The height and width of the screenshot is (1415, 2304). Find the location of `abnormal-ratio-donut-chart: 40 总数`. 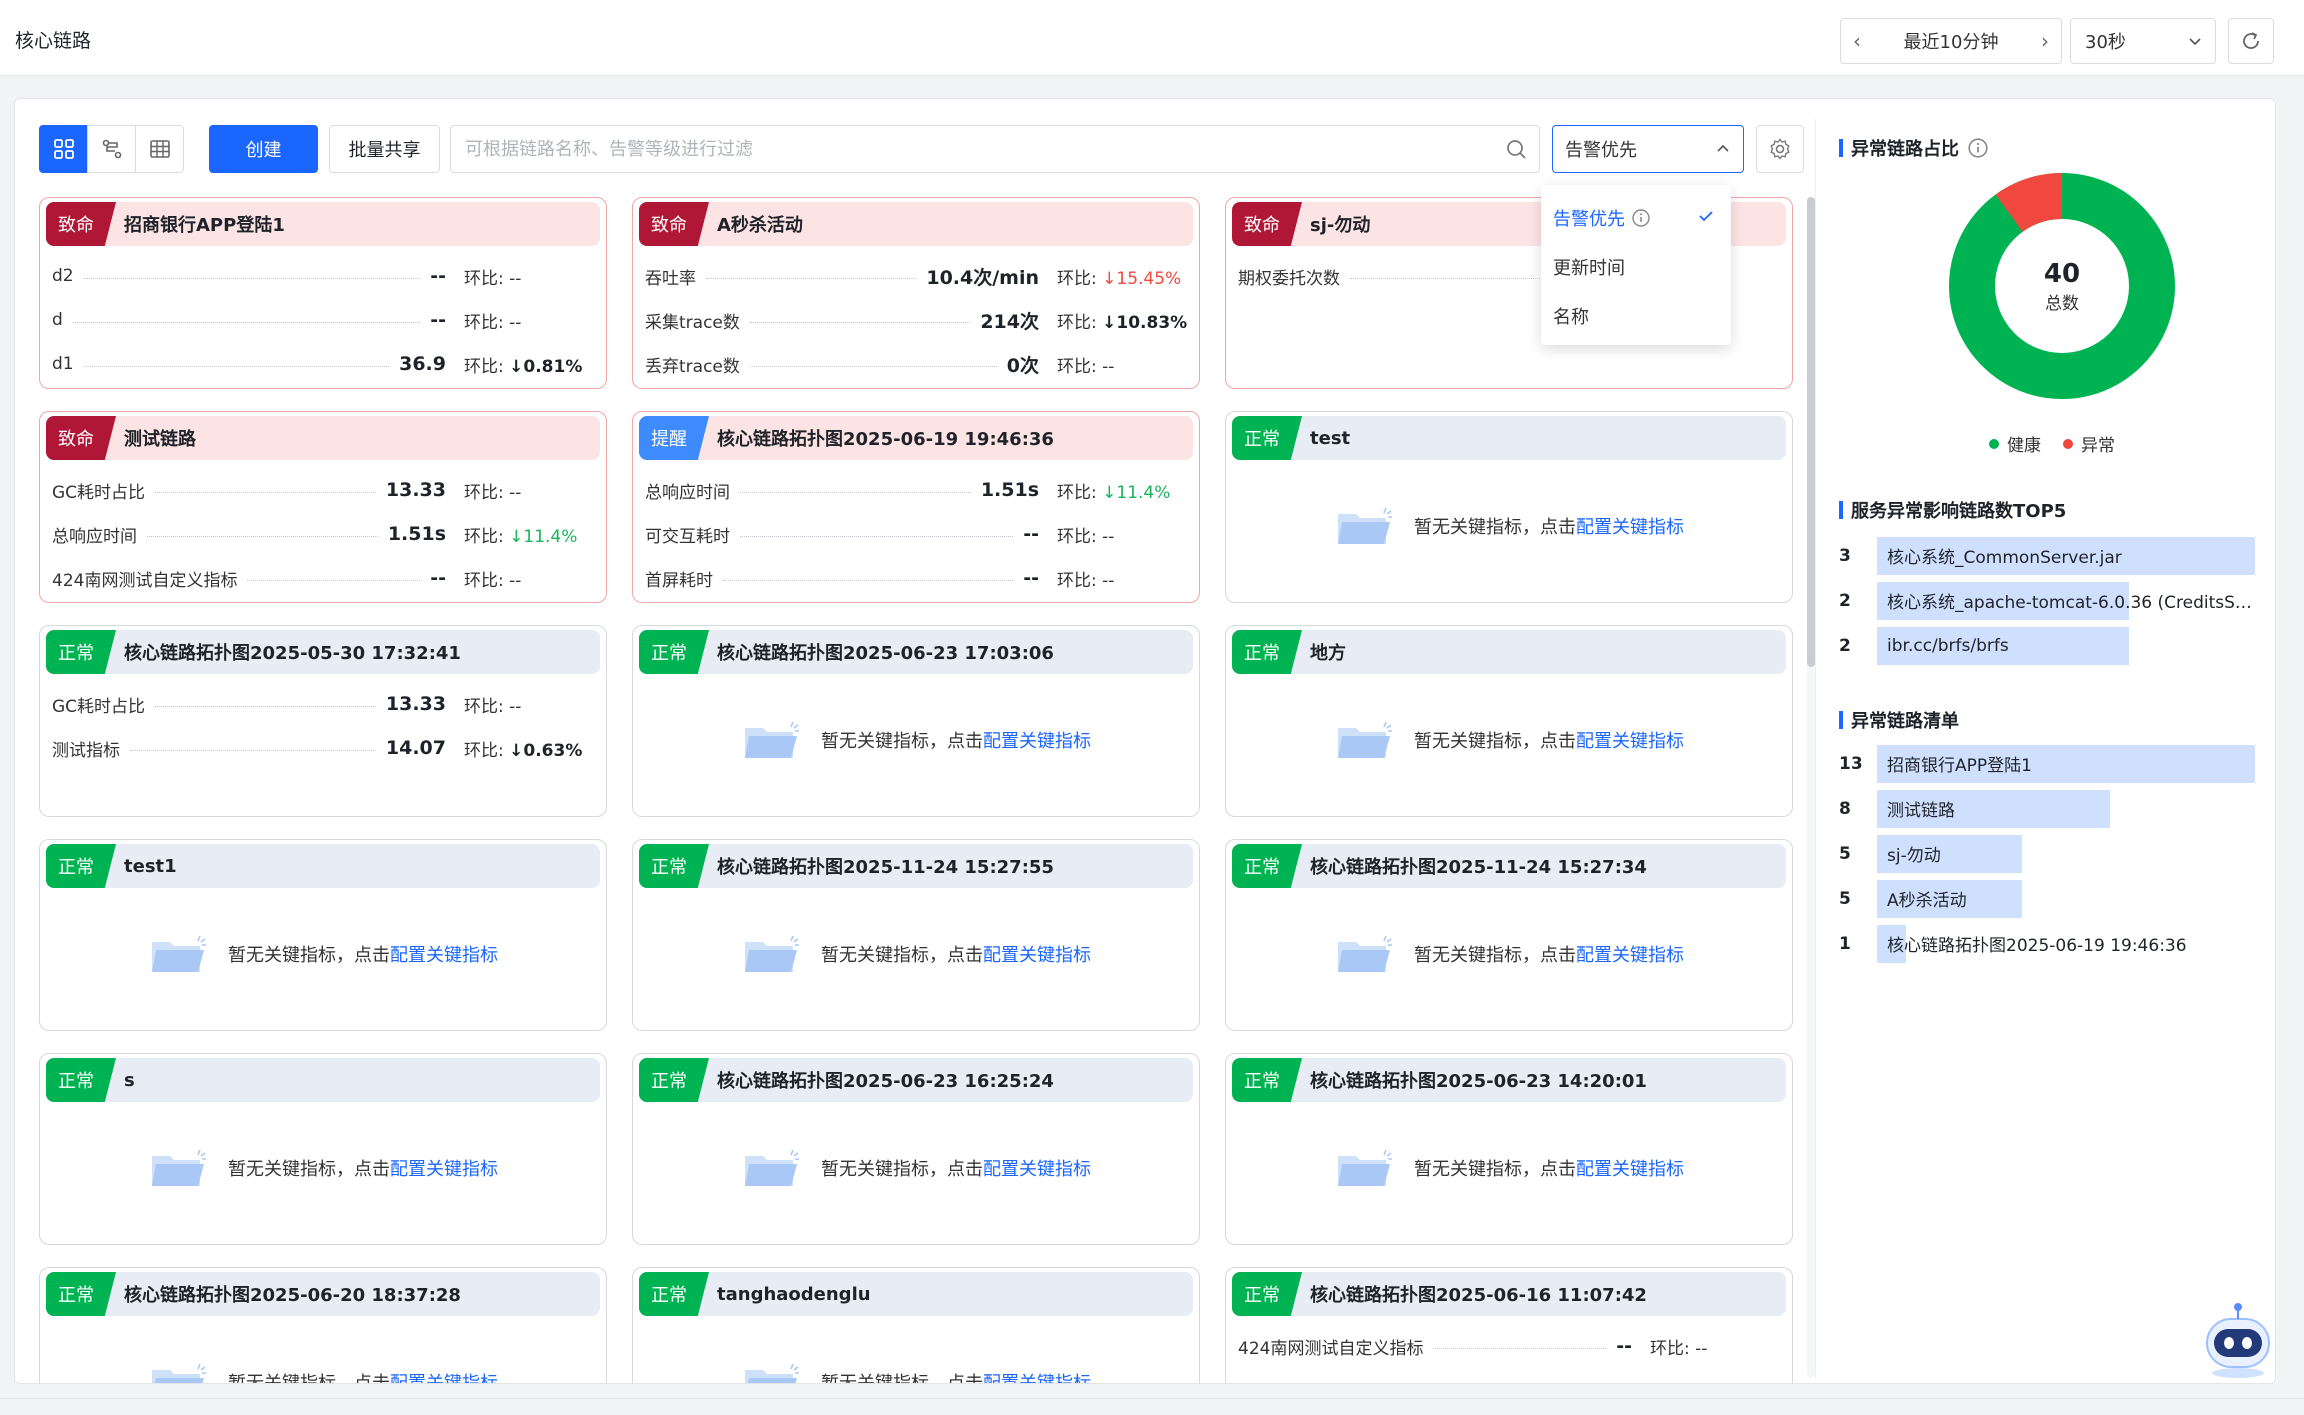

abnormal-ratio-donut-chart: 40 总数 is located at coordinates (2062, 286).